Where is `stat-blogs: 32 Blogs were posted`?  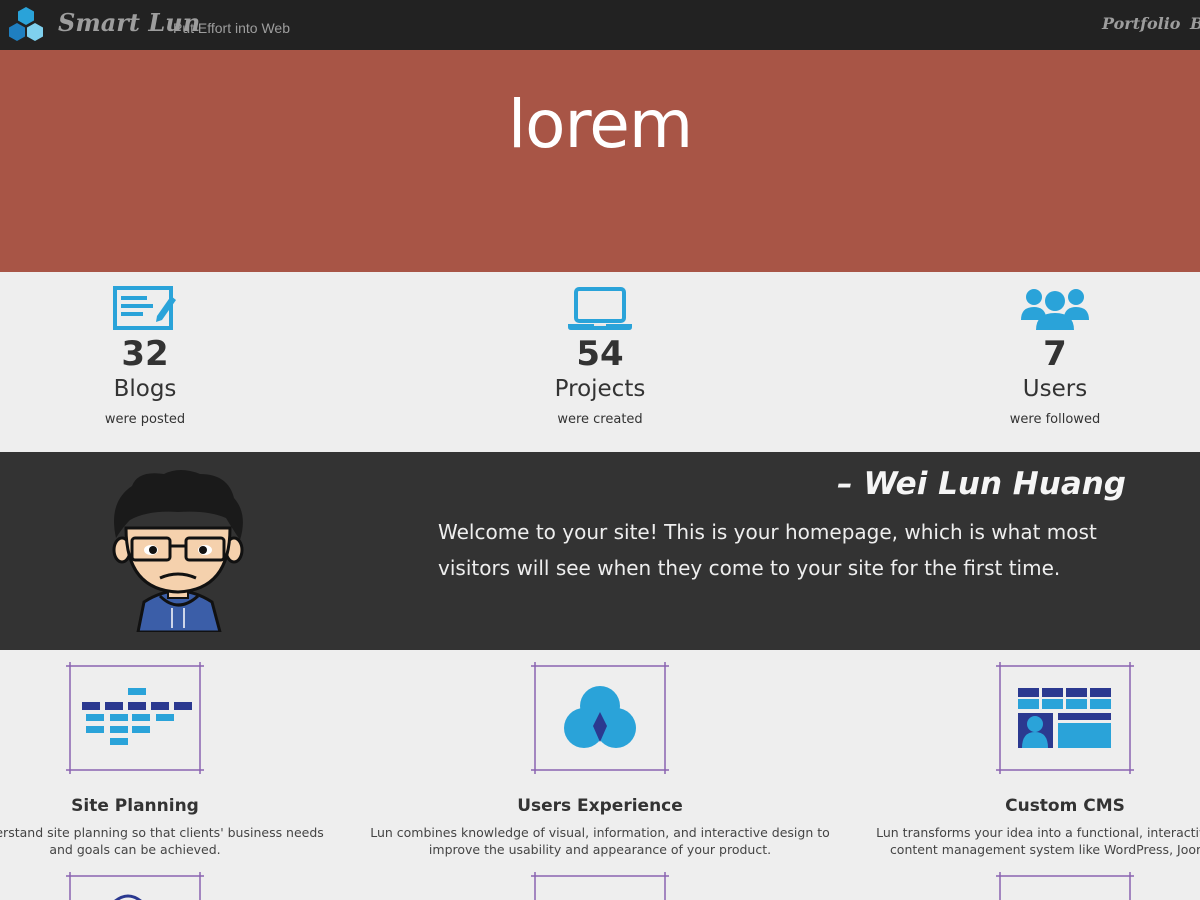
stat-blogs: 32 Blogs were posted is located at coordinates (145, 351).